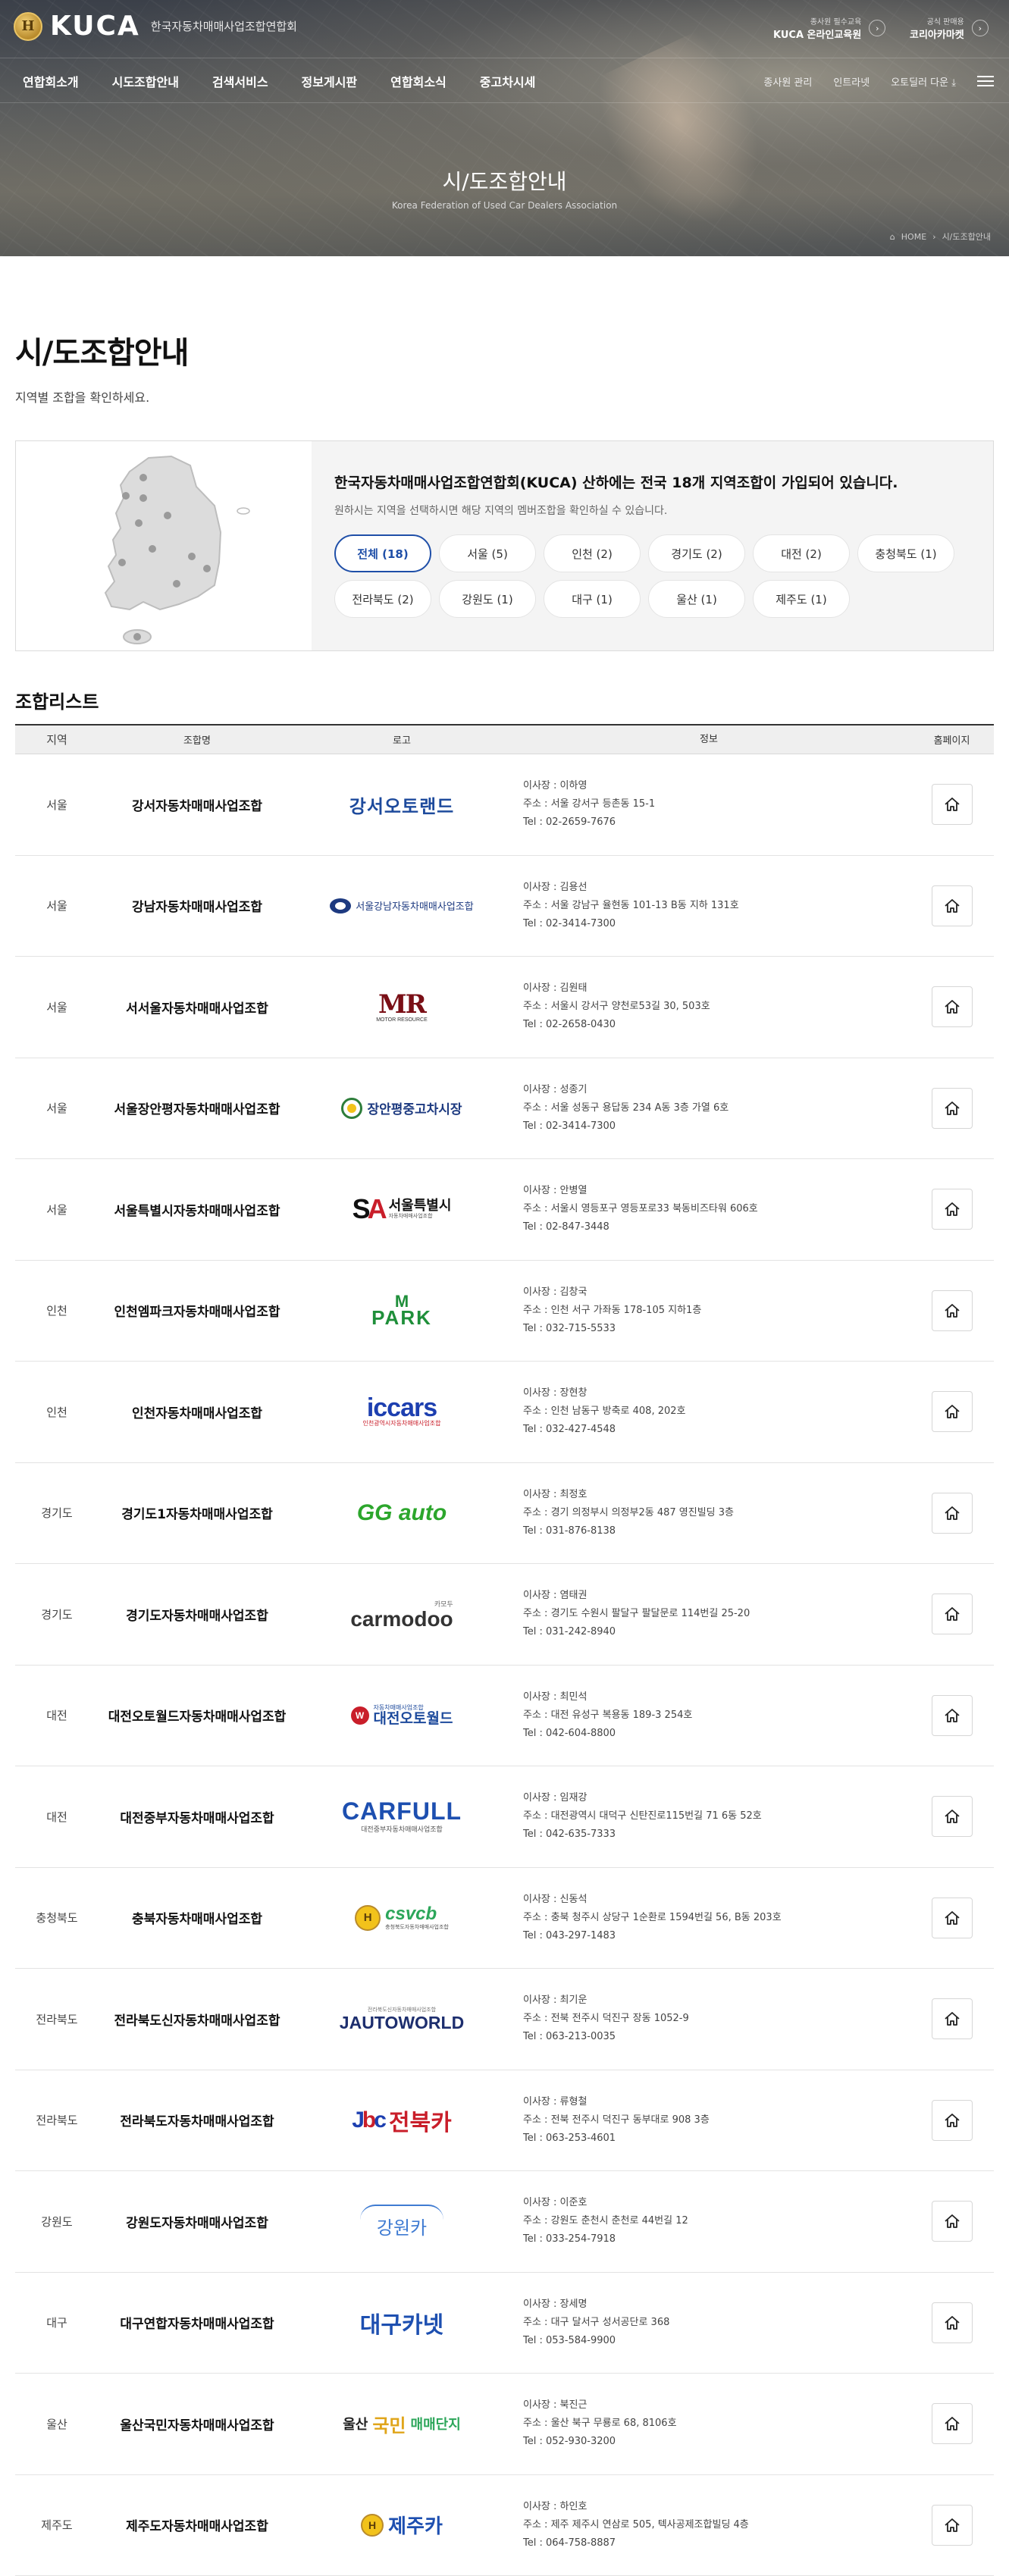  What do you see at coordinates (851, 81) in the screenshot?
I see `util-link-intranet: 인트라넷` at bounding box center [851, 81].